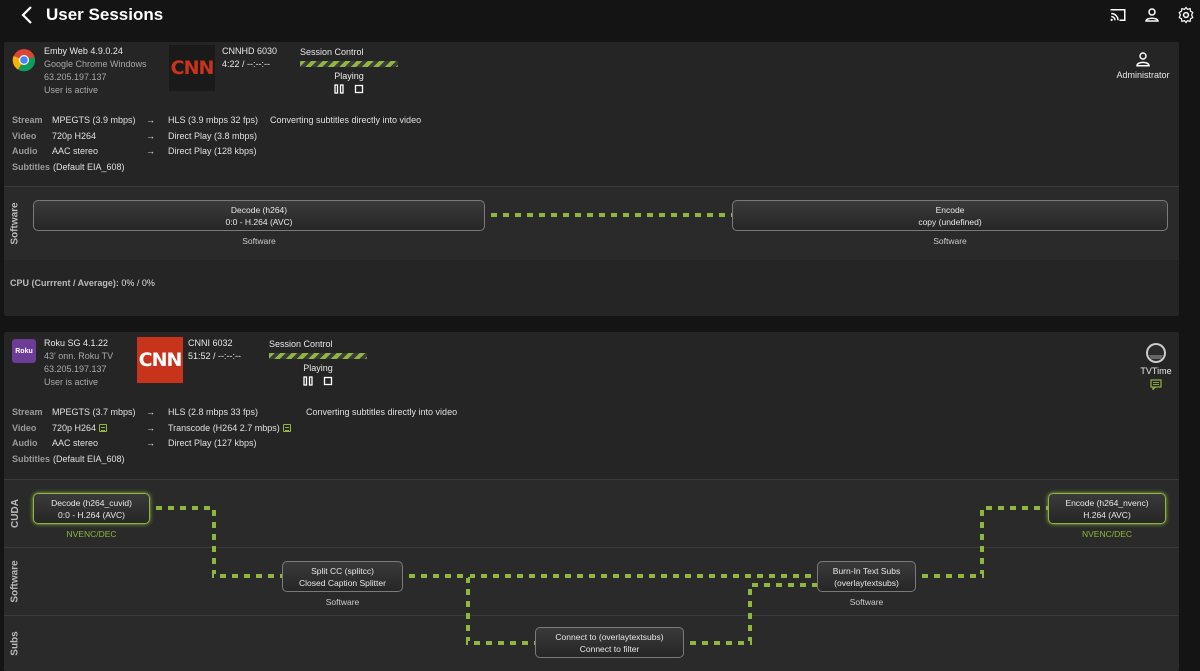 Image resolution: width=1200 pixels, height=671 pixels. What do you see at coordinates (83, 51) in the screenshot?
I see `client-name: Emby Web 4.9.0.24` at bounding box center [83, 51].